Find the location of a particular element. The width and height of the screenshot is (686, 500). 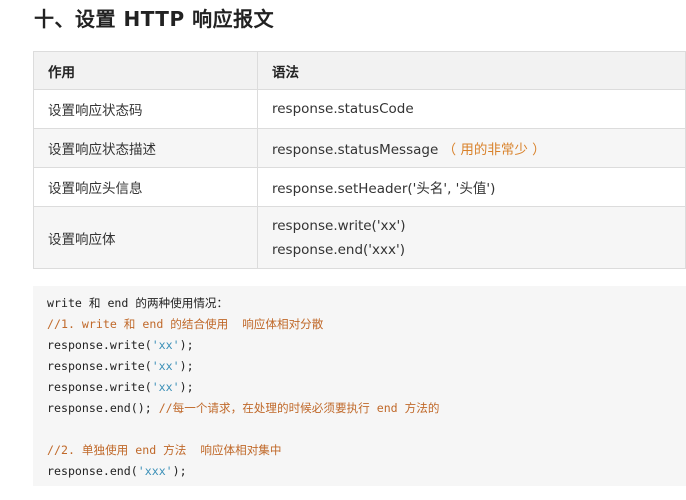

syntax-line: response.write('xx') is located at coordinates (339, 225).